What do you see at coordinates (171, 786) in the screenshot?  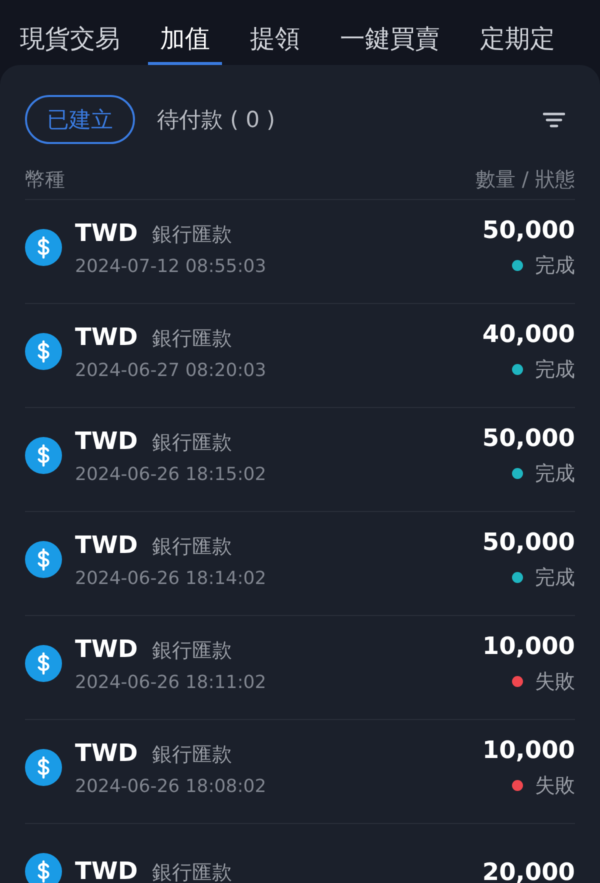 I see `timestamp: 2024-06-26 18:08:02` at bounding box center [171, 786].